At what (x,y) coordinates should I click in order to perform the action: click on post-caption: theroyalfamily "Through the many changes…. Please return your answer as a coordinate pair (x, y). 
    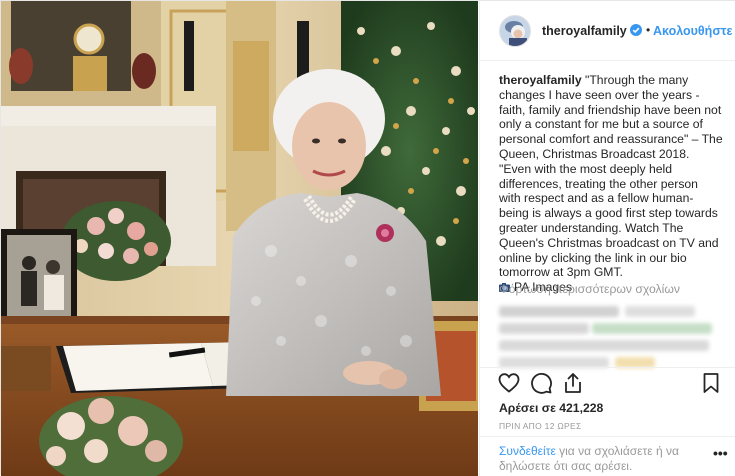
    Looking at the image, I should click on (611, 184).